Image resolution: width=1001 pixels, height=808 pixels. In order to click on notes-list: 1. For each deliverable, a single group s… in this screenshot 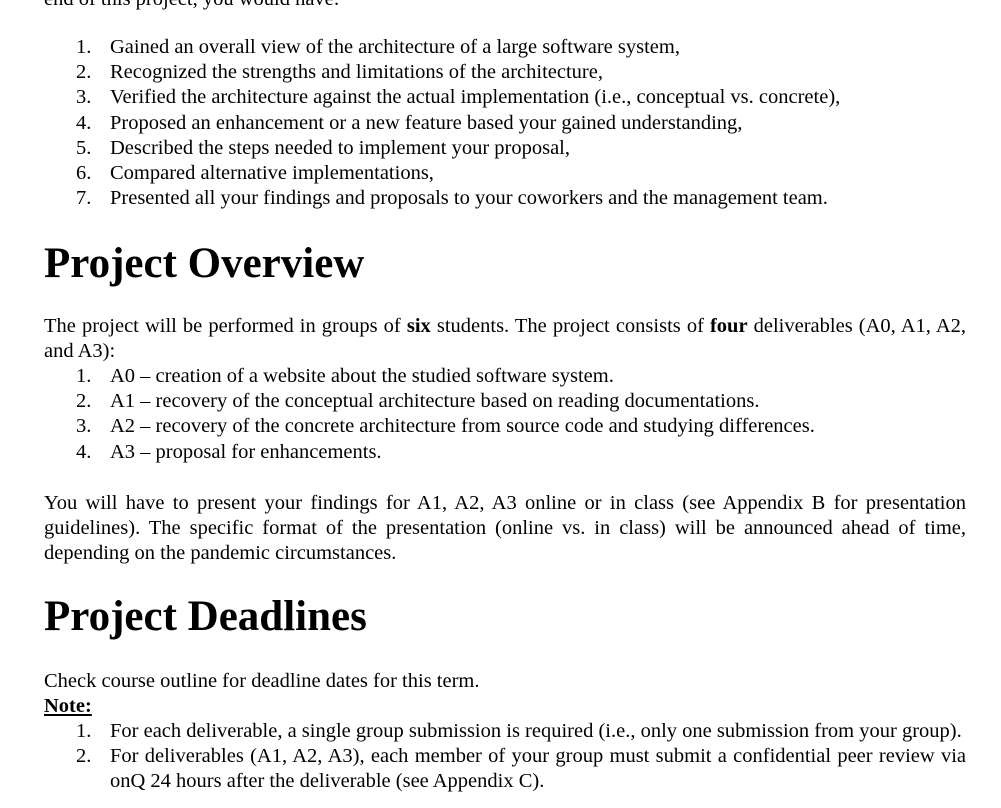, I will do `click(505, 757)`.